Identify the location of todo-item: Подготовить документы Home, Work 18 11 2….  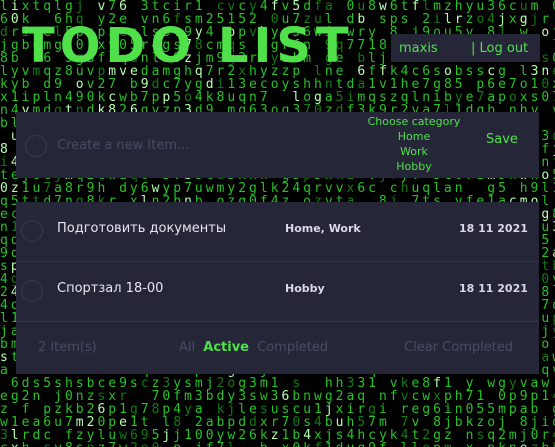
(277, 231).